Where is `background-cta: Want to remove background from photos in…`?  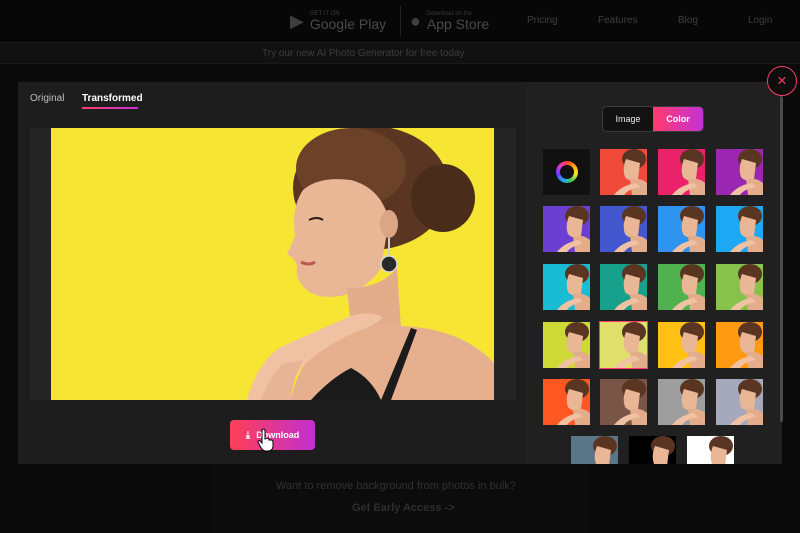 background-cta: Want to remove background from photos in… is located at coordinates (400, 498).